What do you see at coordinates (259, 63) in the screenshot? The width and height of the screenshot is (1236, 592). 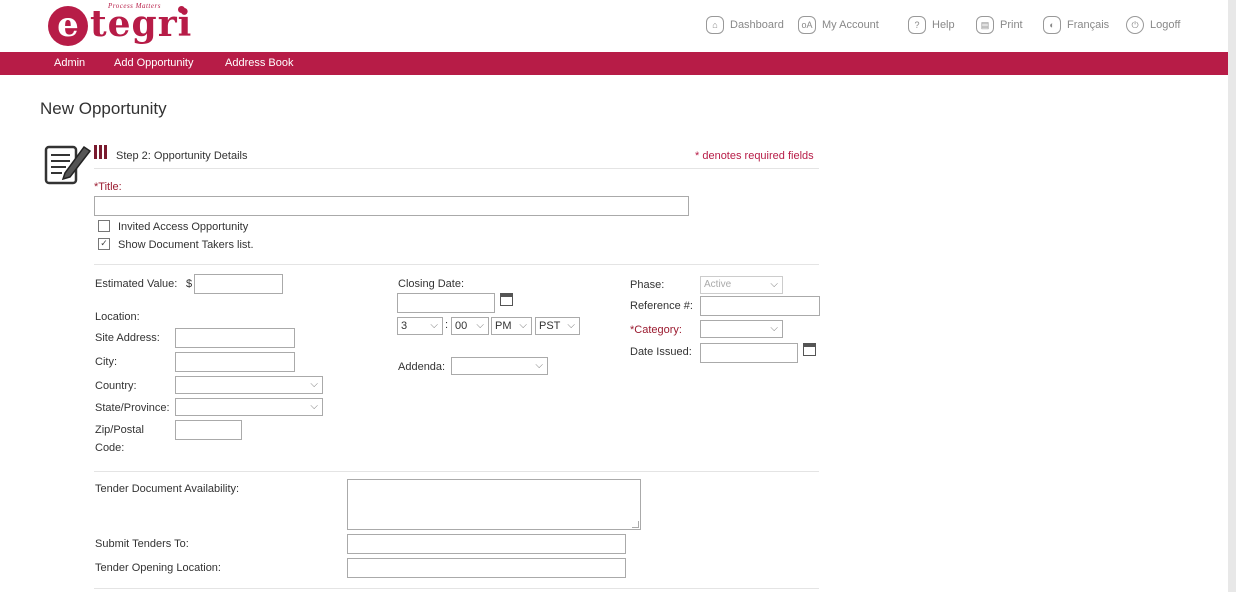 I see `menu-address-book: Address Book` at bounding box center [259, 63].